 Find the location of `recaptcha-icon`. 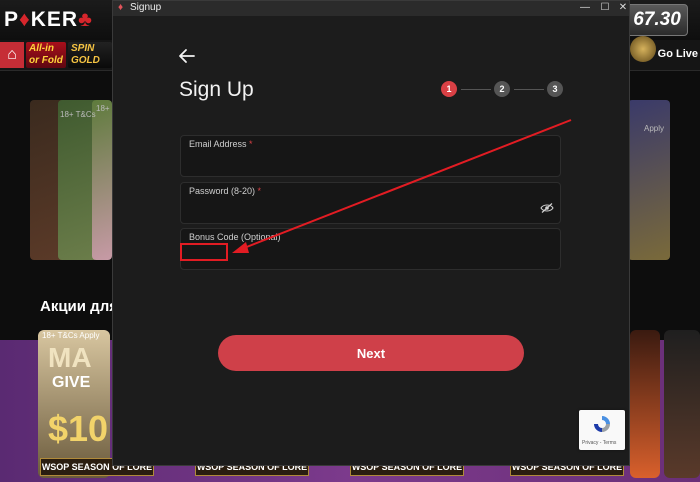

recaptcha-icon is located at coordinates (602, 424).